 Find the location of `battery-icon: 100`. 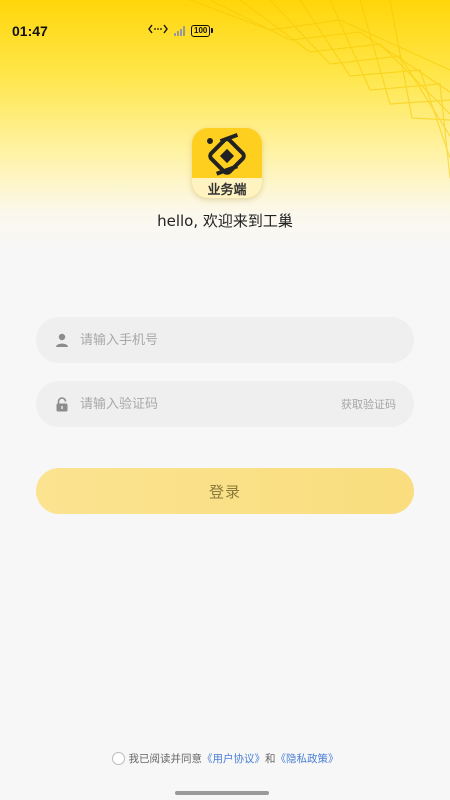

battery-icon: 100 is located at coordinates (201, 30).